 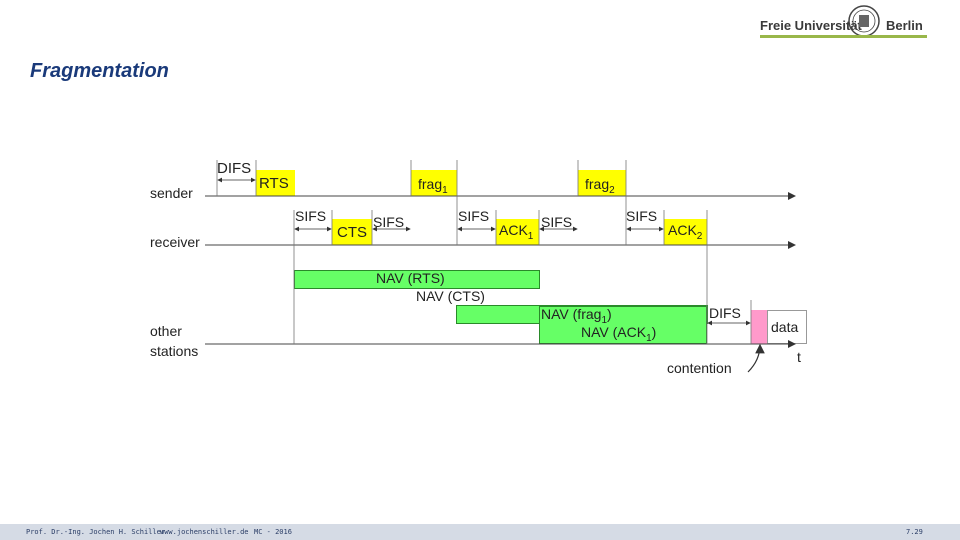 I want to click on nav-rts-label: NAV (RTS), so click(x=410, y=278).